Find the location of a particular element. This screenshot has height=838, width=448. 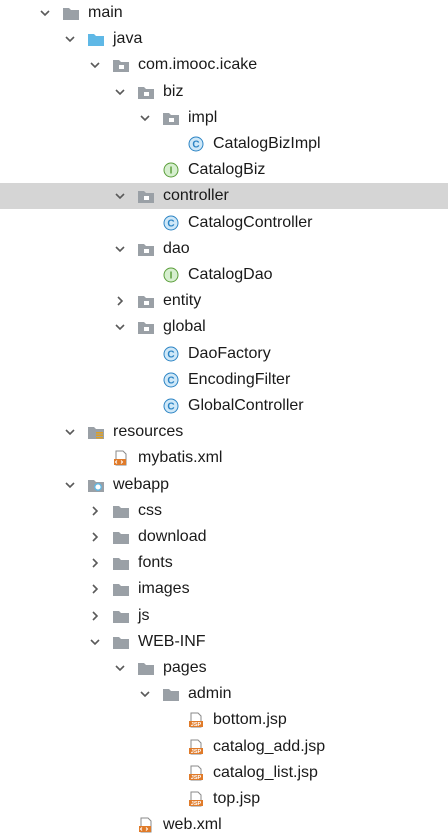

tree-node-controller: controller is located at coordinates (224, 196).